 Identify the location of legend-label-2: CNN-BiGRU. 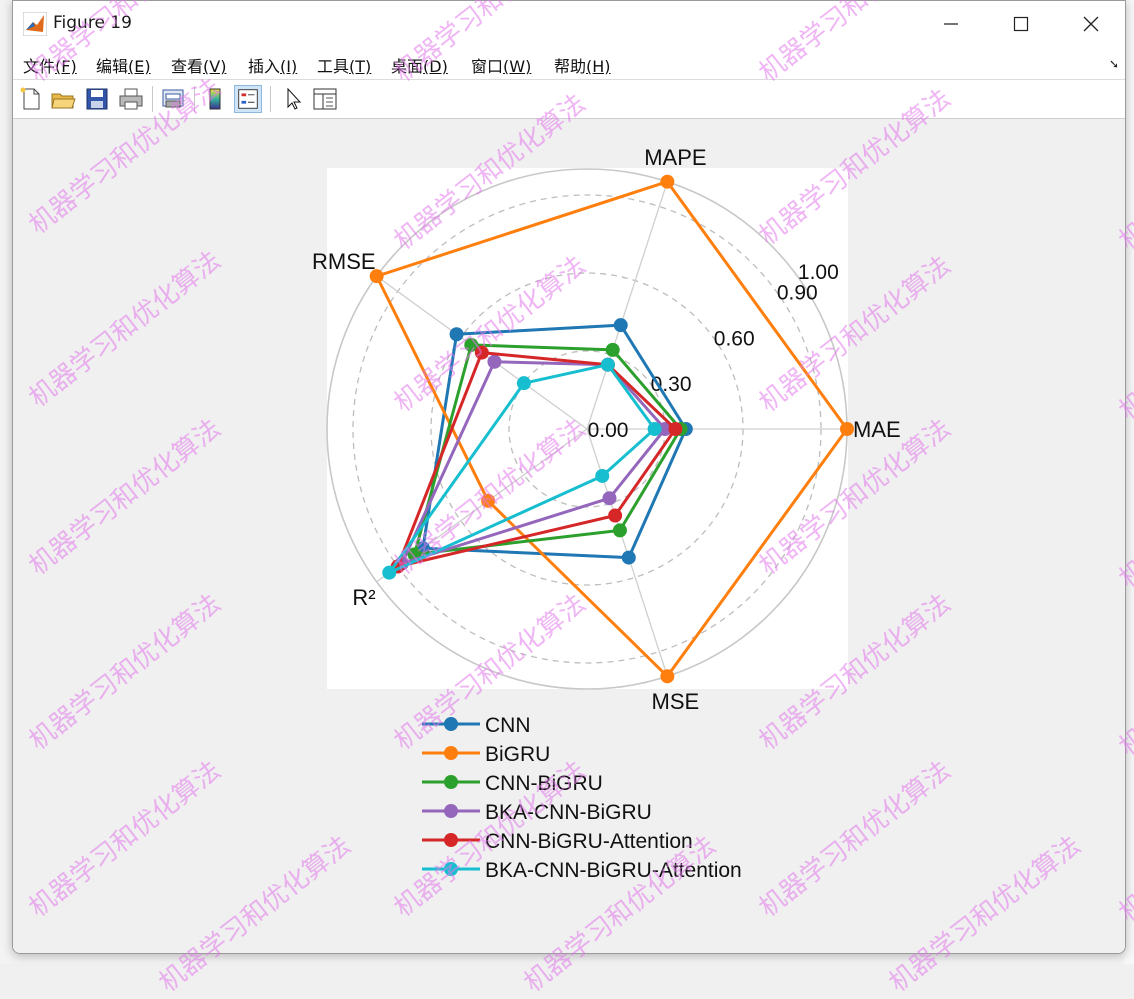
(544, 783).